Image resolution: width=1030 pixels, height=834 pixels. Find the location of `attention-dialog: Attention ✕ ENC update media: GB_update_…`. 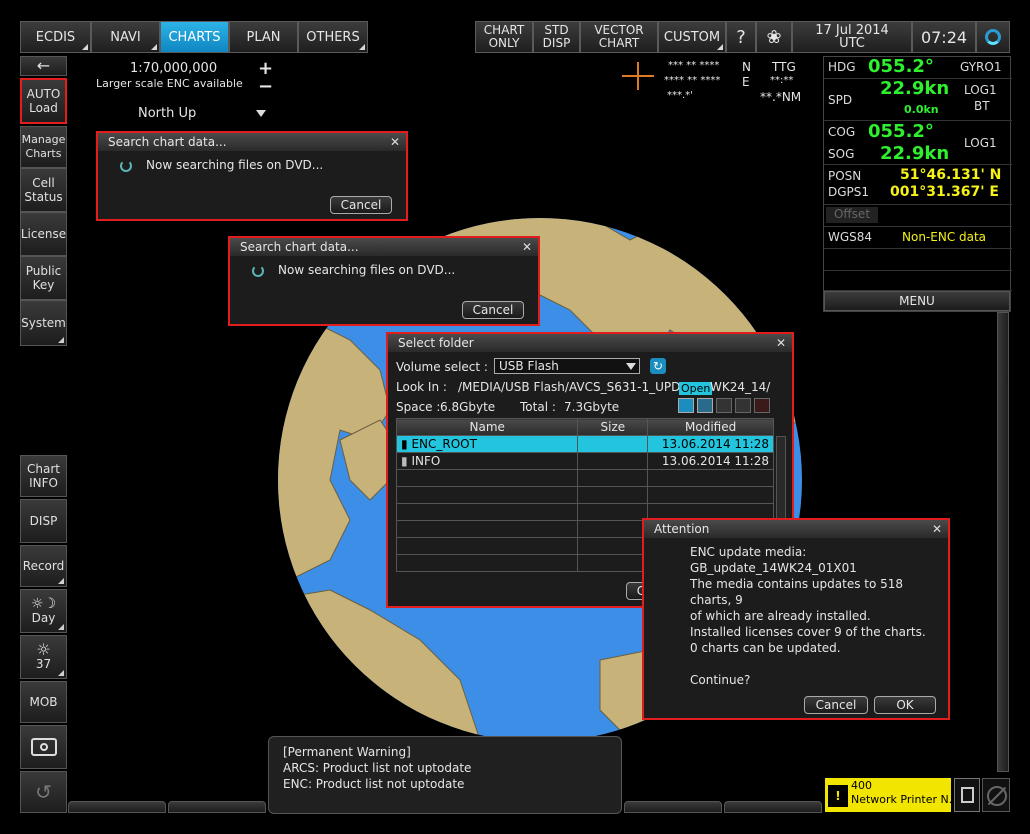

attention-dialog: Attention ✕ ENC update media: GB_update_… is located at coordinates (796, 619).